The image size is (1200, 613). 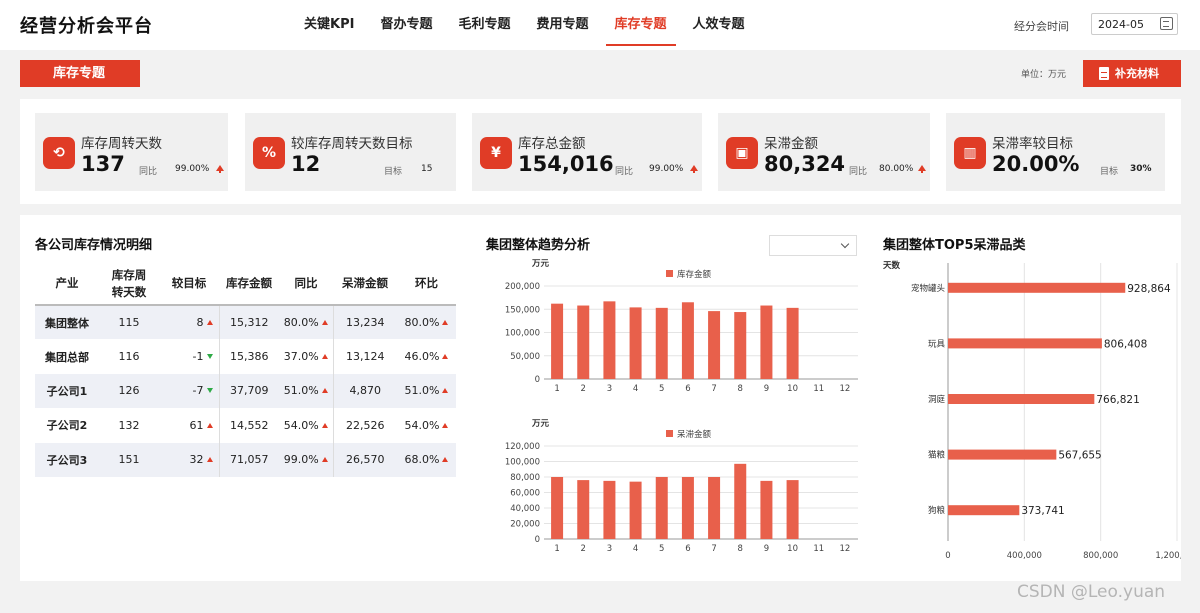 I want to click on period-label: 经分会时间, so click(x=1041, y=26).